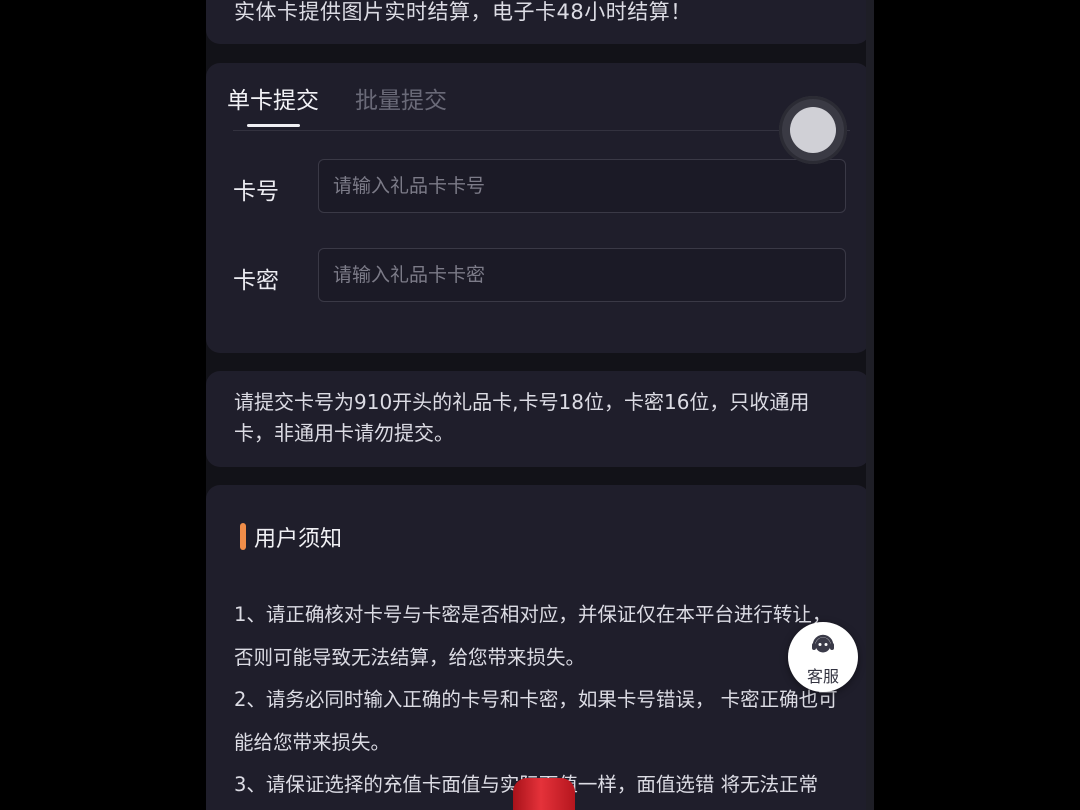  Describe the element at coordinates (582, 186) in the screenshot. I see `card-number-input` at that location.